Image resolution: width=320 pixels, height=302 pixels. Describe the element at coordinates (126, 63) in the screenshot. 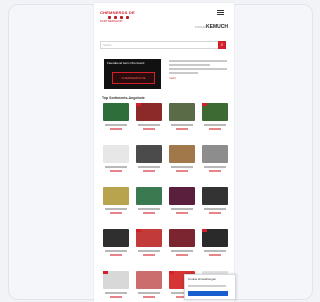

I see `banner-text: Feierabend beim Chemnerd` at that location.